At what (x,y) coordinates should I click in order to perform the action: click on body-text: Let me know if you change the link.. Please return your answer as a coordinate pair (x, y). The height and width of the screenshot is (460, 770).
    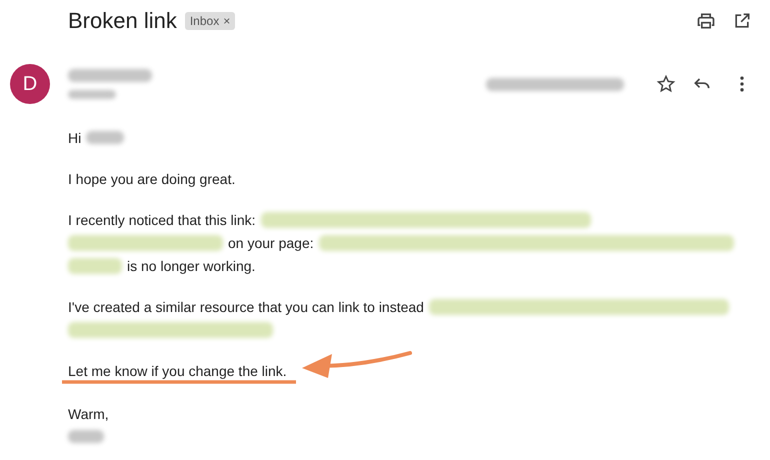
    Looking at the image, I should click on (177, 370).